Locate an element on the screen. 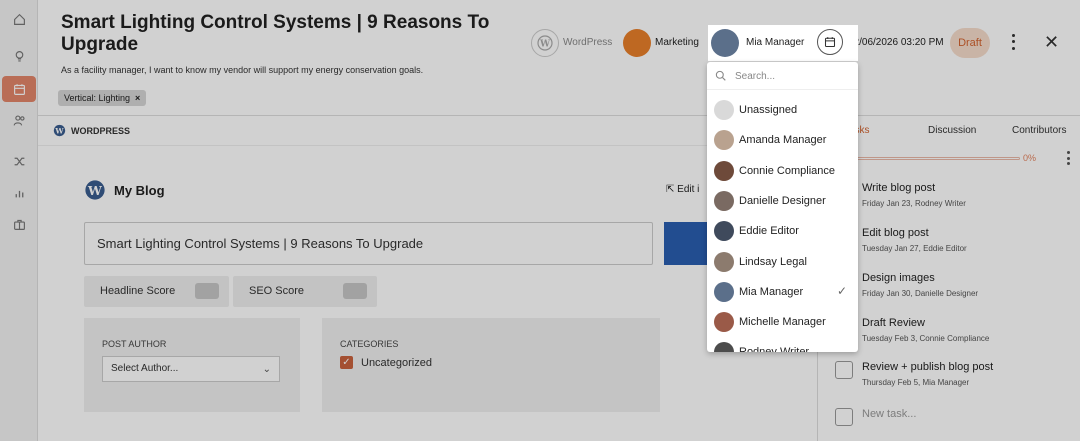  marketing-campaign-dot is located at coordinates (637, 43).